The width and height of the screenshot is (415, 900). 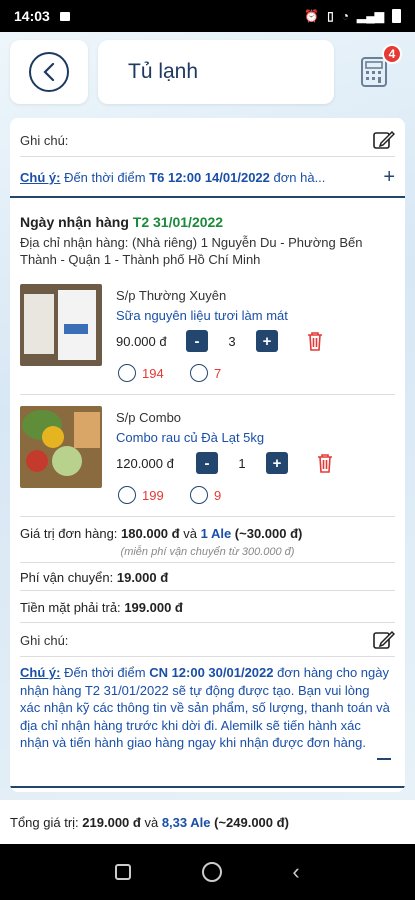 What do you see at coordinates (169, 495) in the screenshot?
I see `product-stats: 199 9` at bounding box center [169, 495].